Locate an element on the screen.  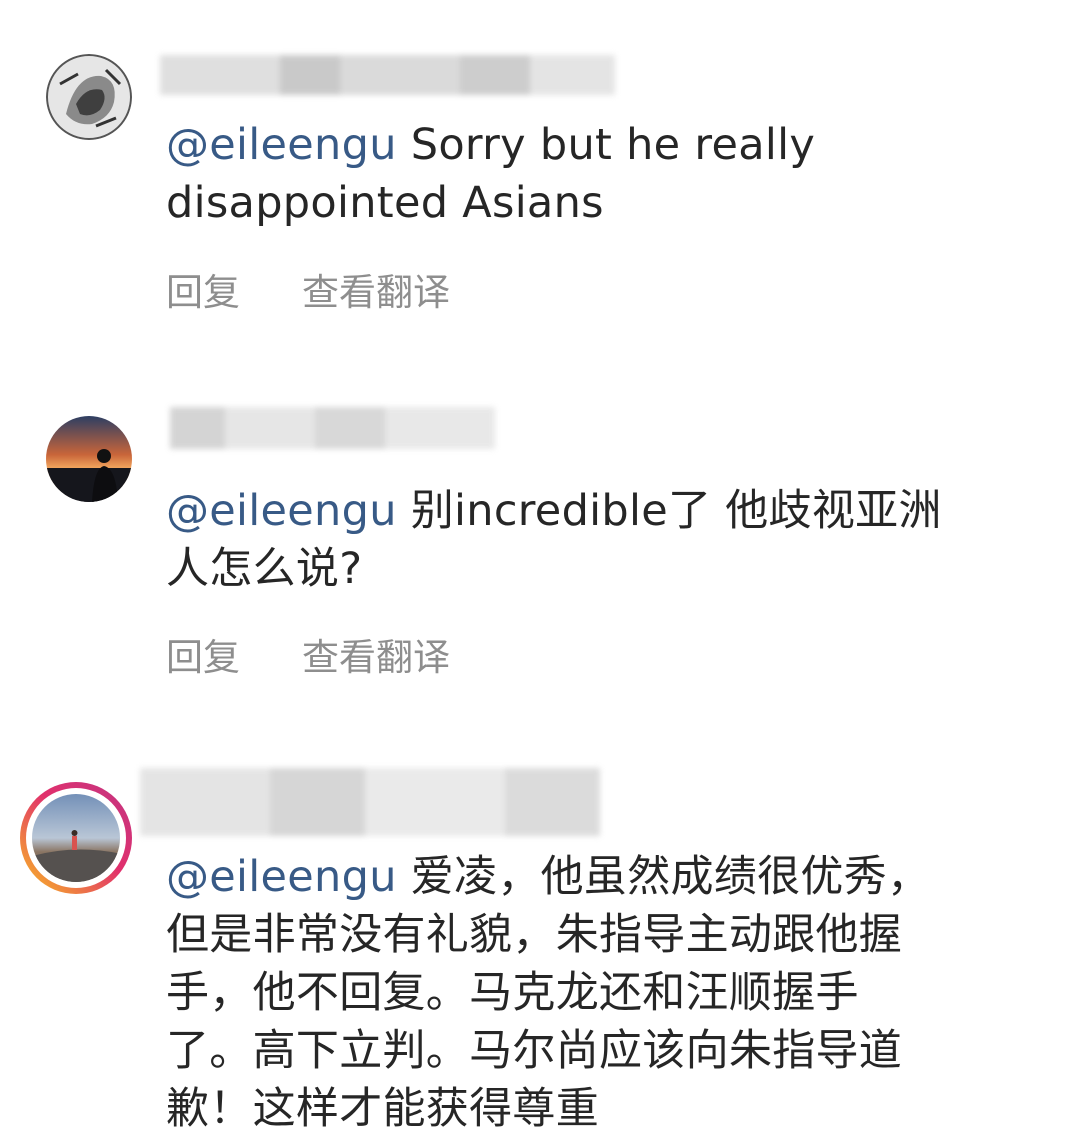
story-ring-landscape-icon is located at coordinates (76, 838).